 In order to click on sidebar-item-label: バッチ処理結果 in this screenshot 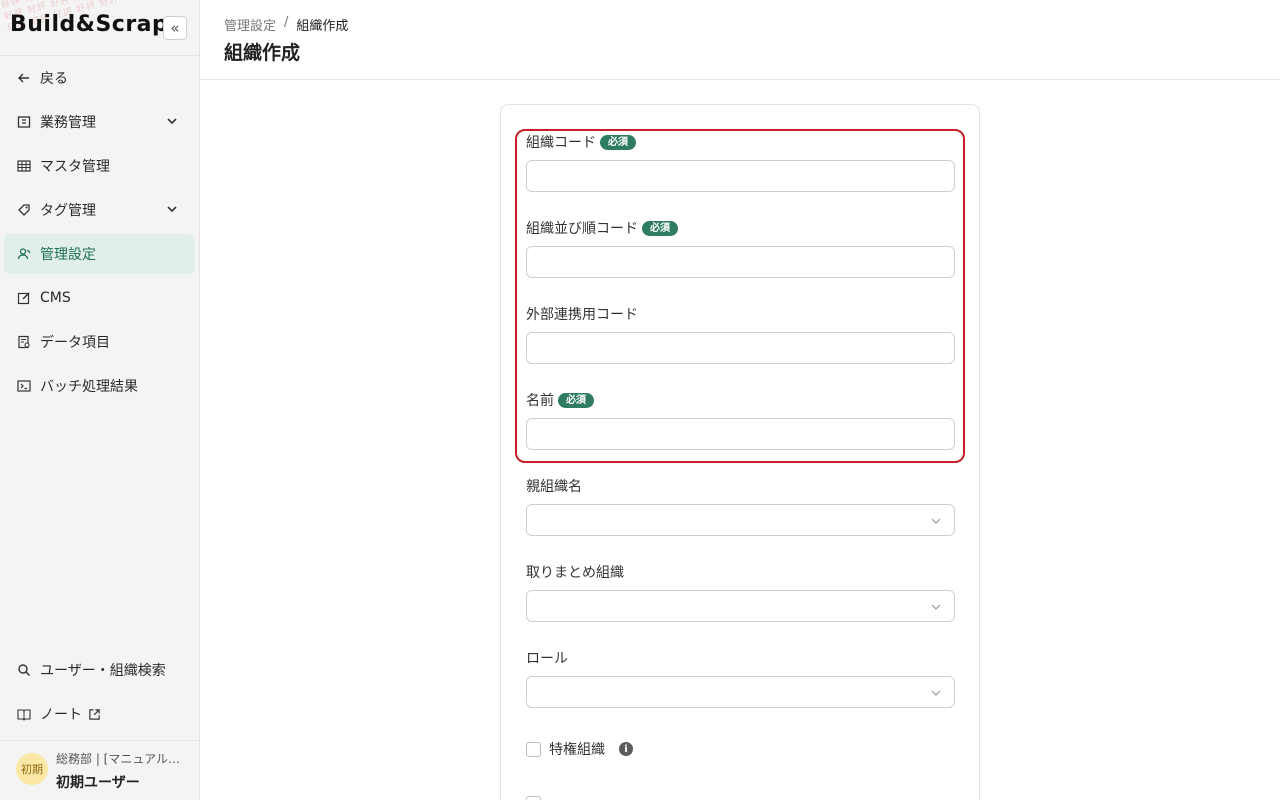, I will do `click(89, 387)`.